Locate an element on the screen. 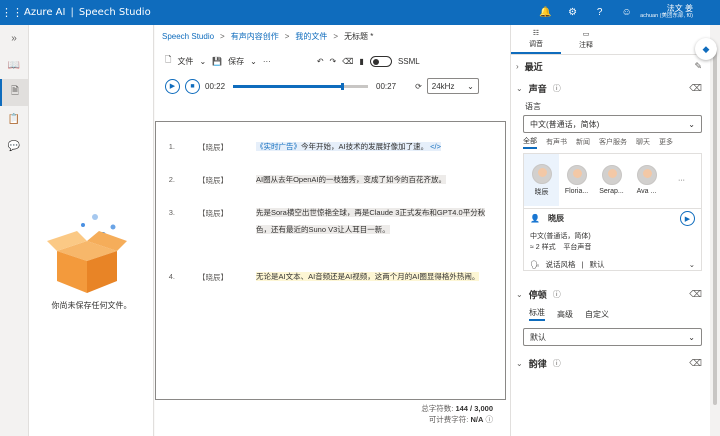 The image size is (720, 436). speaking-style-label: 说话风格 is located at coordinates (560, 264).